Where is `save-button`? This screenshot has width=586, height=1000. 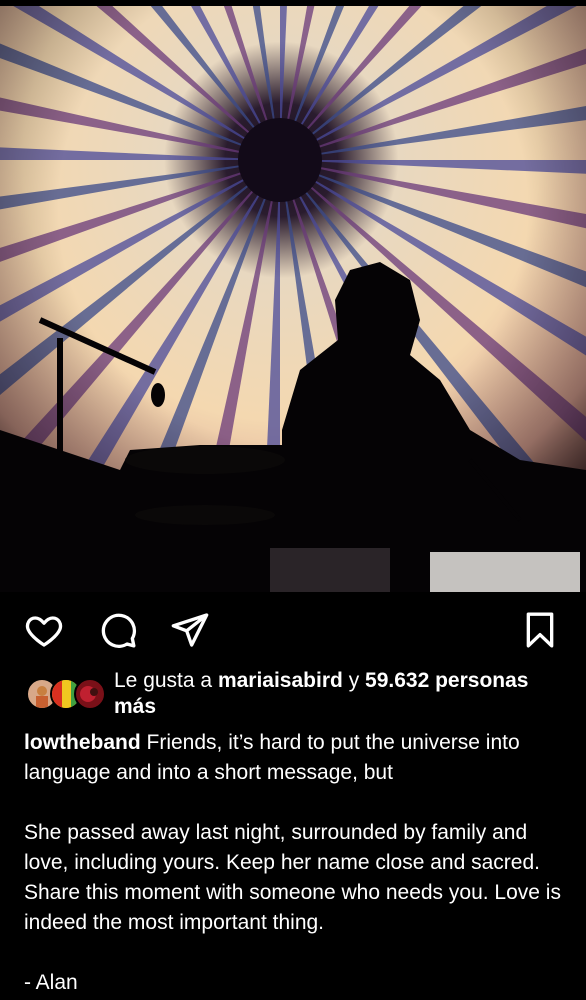 save-button is located at coordinates (540, 630).